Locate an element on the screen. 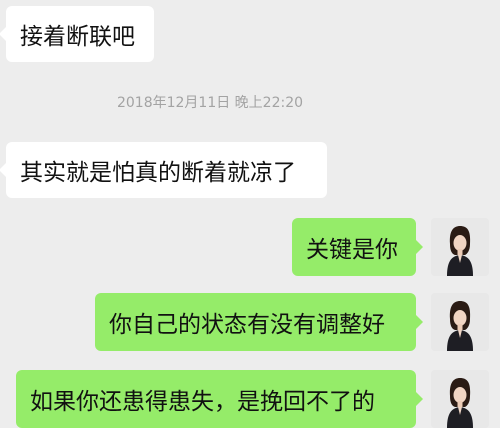 The image size is (500, 428). message-text: 其实就是怕真的断着就凉了 is located at coordinates (158, 173).